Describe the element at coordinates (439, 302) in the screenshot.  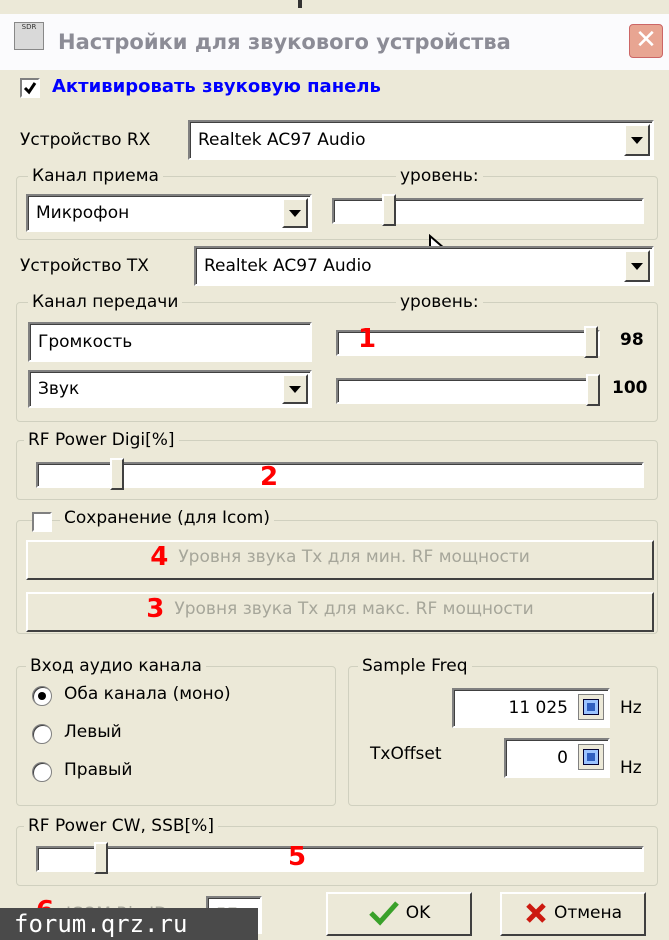
I see `tx-level-label: уровень:` at that location.